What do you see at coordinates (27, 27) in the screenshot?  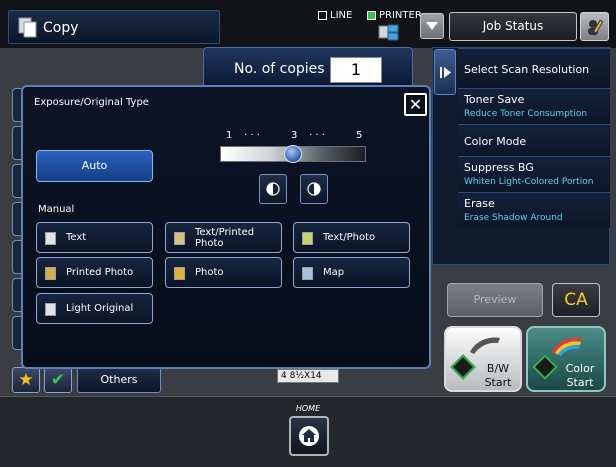 I see `copy-icon` at bounding box center [27, 27].